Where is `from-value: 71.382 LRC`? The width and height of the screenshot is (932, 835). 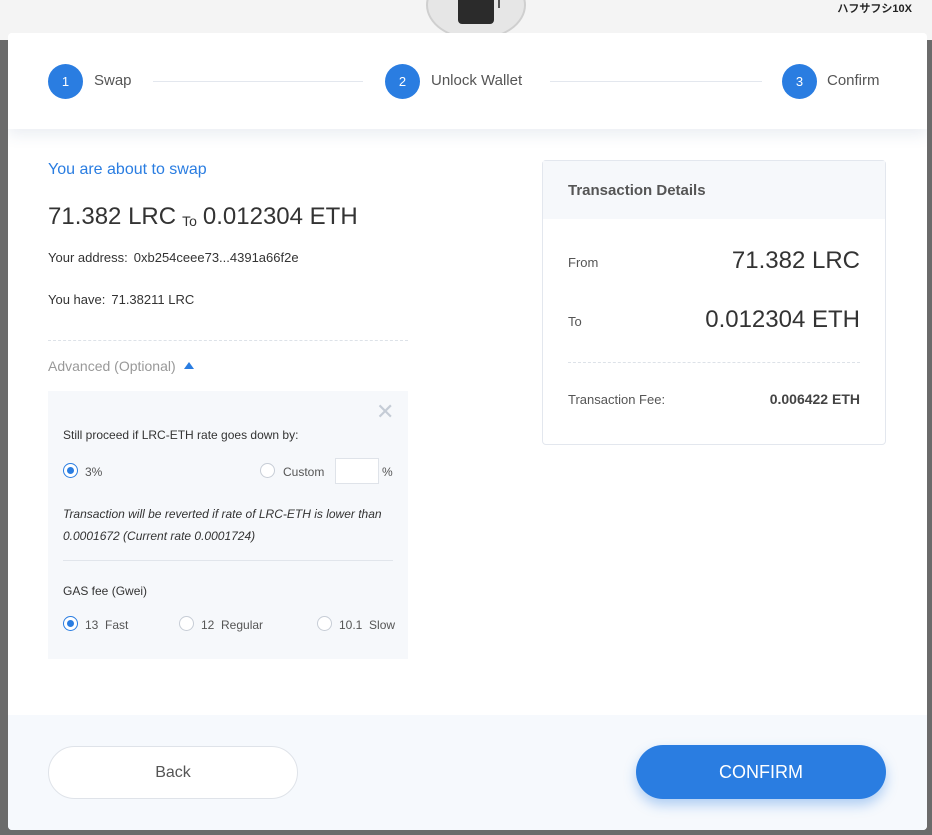 from-value: 71.382 LRC is located at coordinates (795, 260).